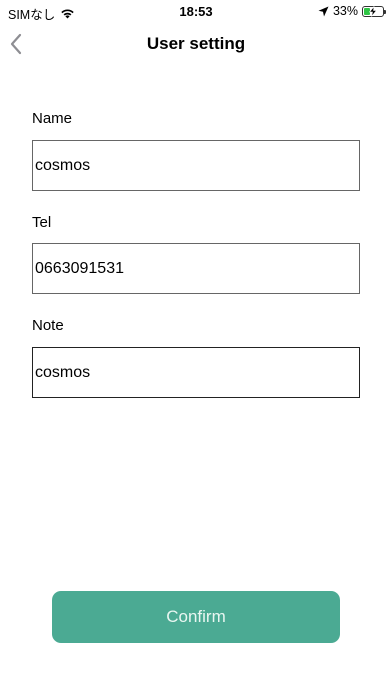 Image resolution: width=392 pixels, height=696 pixels. I want to click on status-right-group: 33%, so click(352, 11).